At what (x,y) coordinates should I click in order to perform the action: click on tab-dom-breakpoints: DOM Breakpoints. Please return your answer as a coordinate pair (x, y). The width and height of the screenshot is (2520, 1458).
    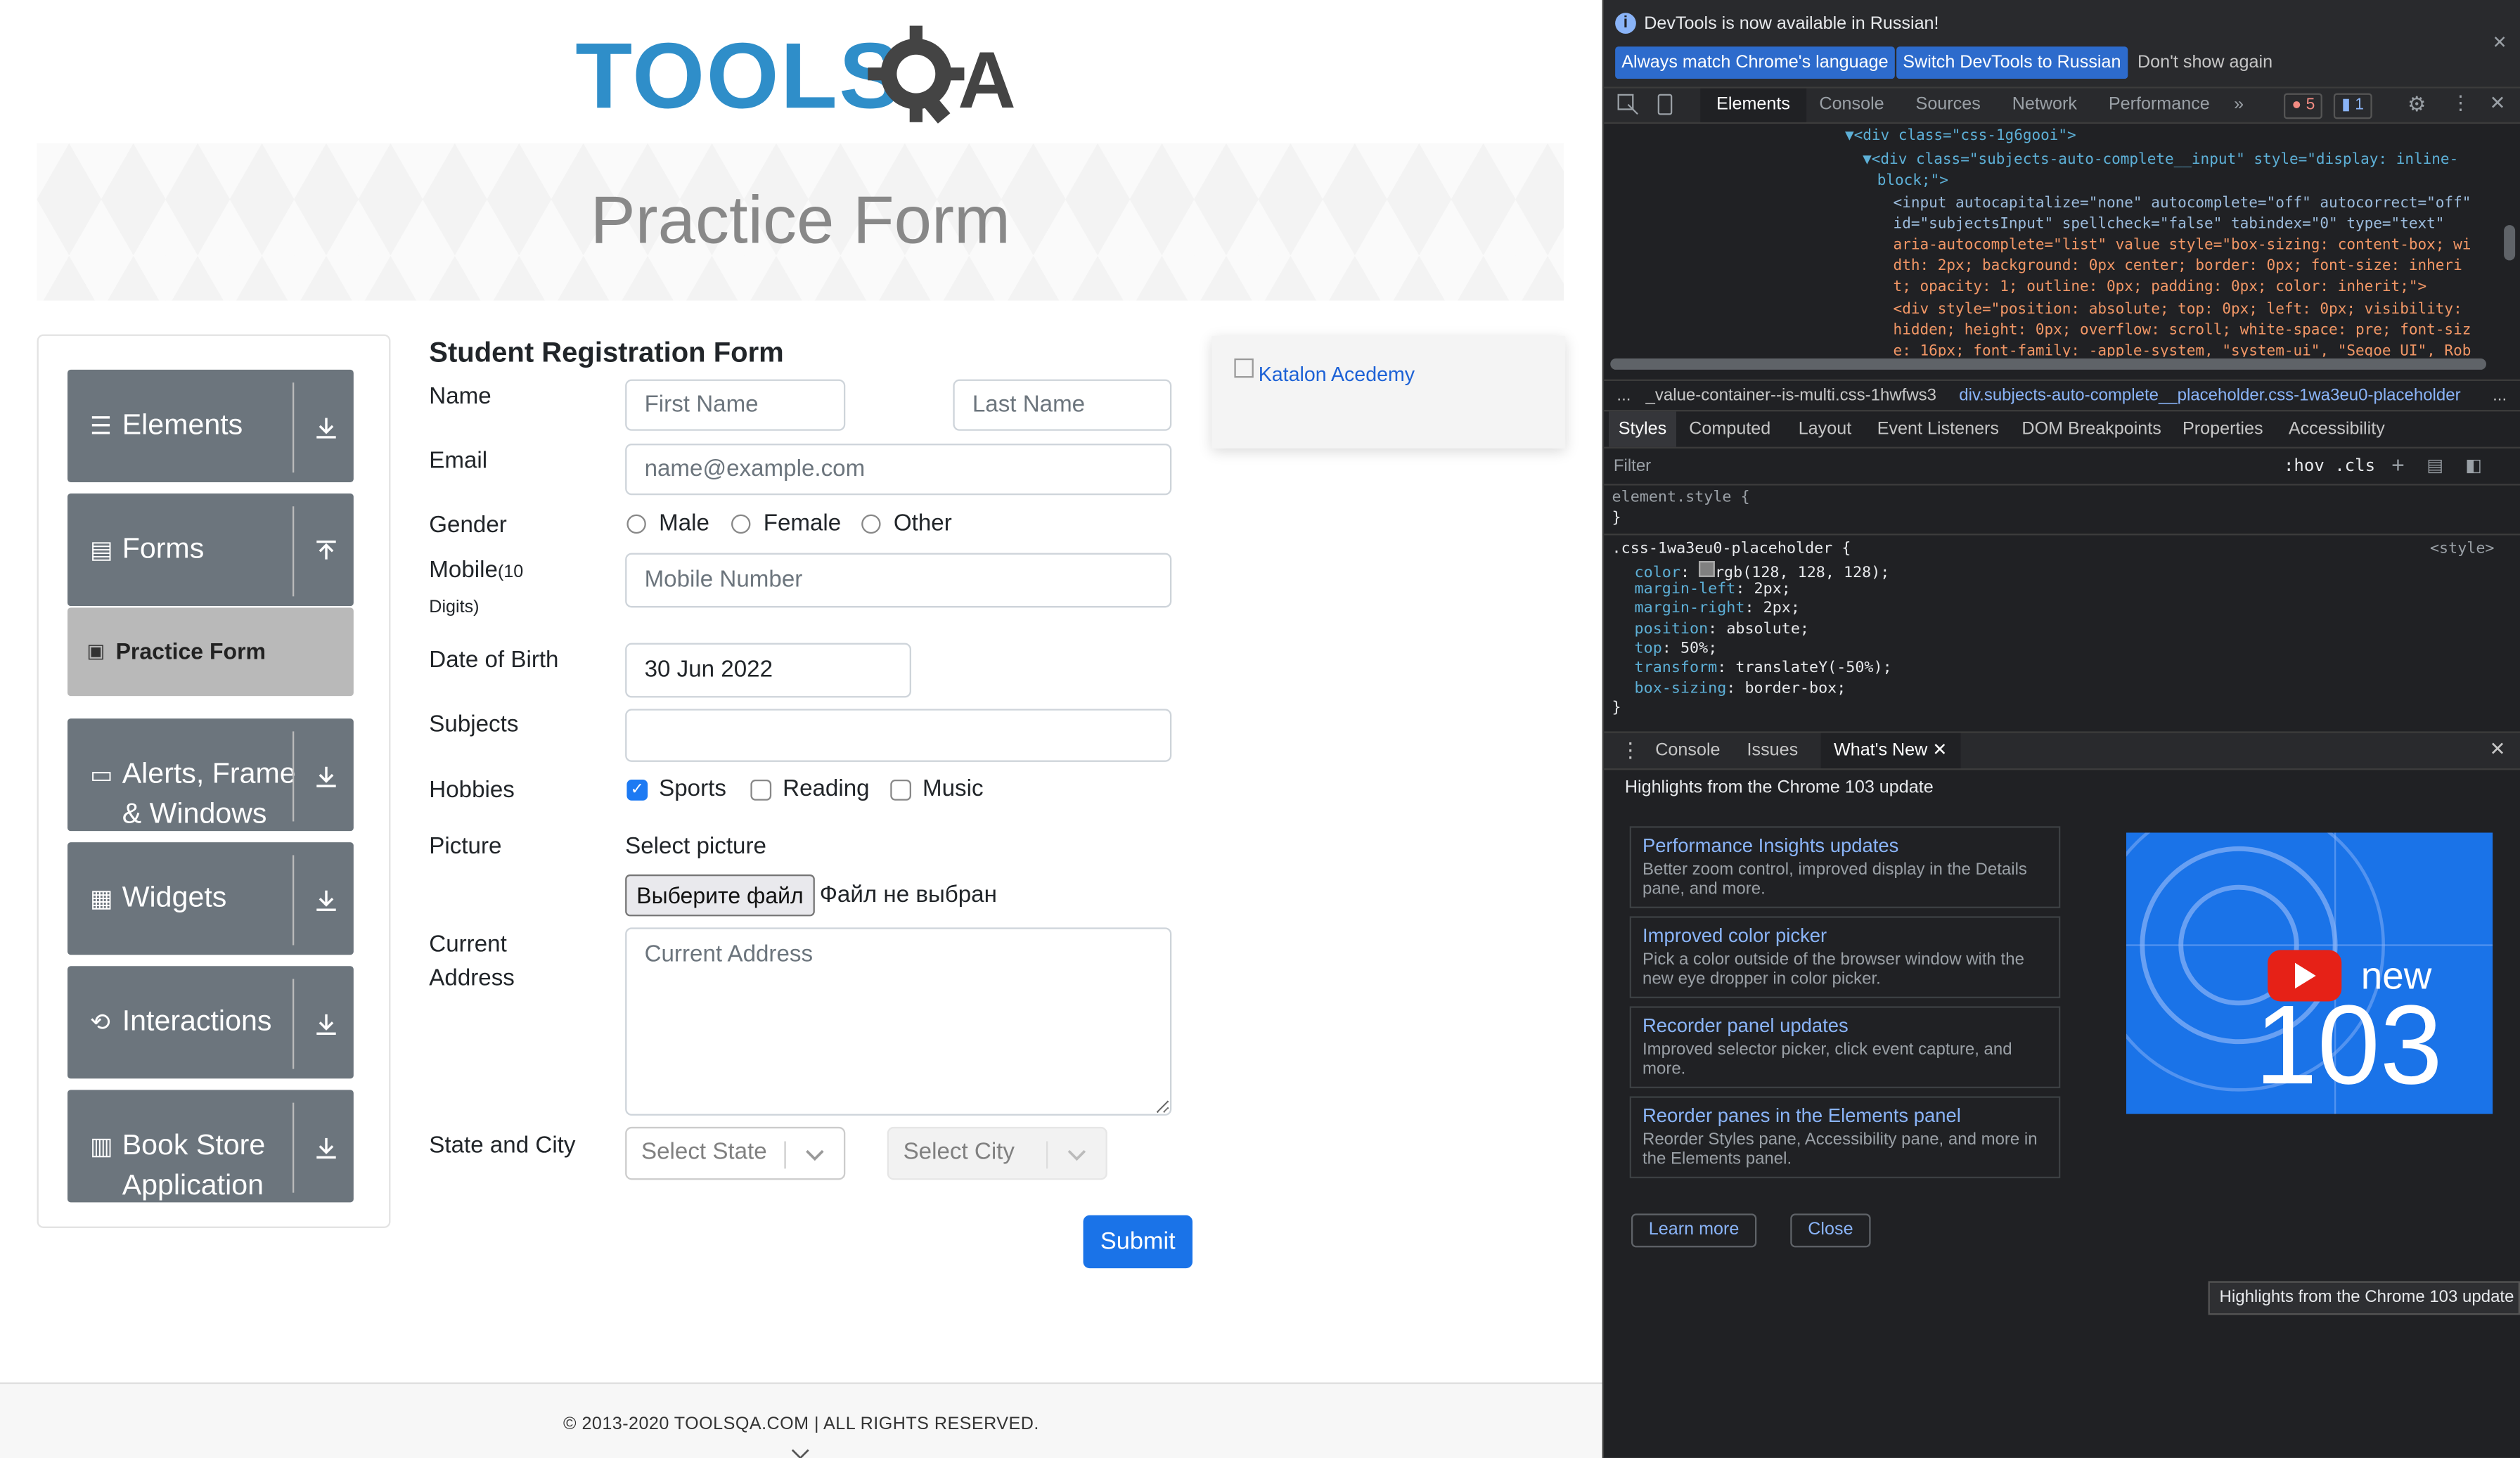
    Looking at the image, I should click on (2091, 429).